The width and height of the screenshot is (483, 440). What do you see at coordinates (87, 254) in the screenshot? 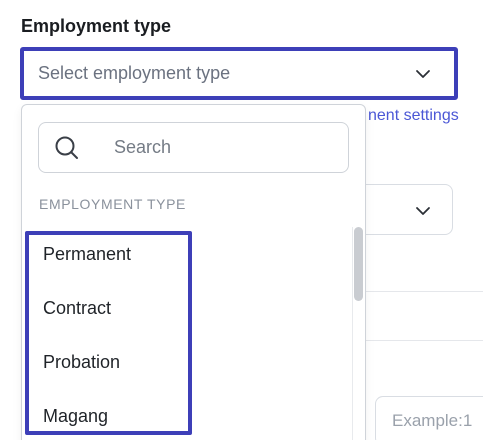
I see `option-permanent: Permanent` at bounding box center [87, 254].